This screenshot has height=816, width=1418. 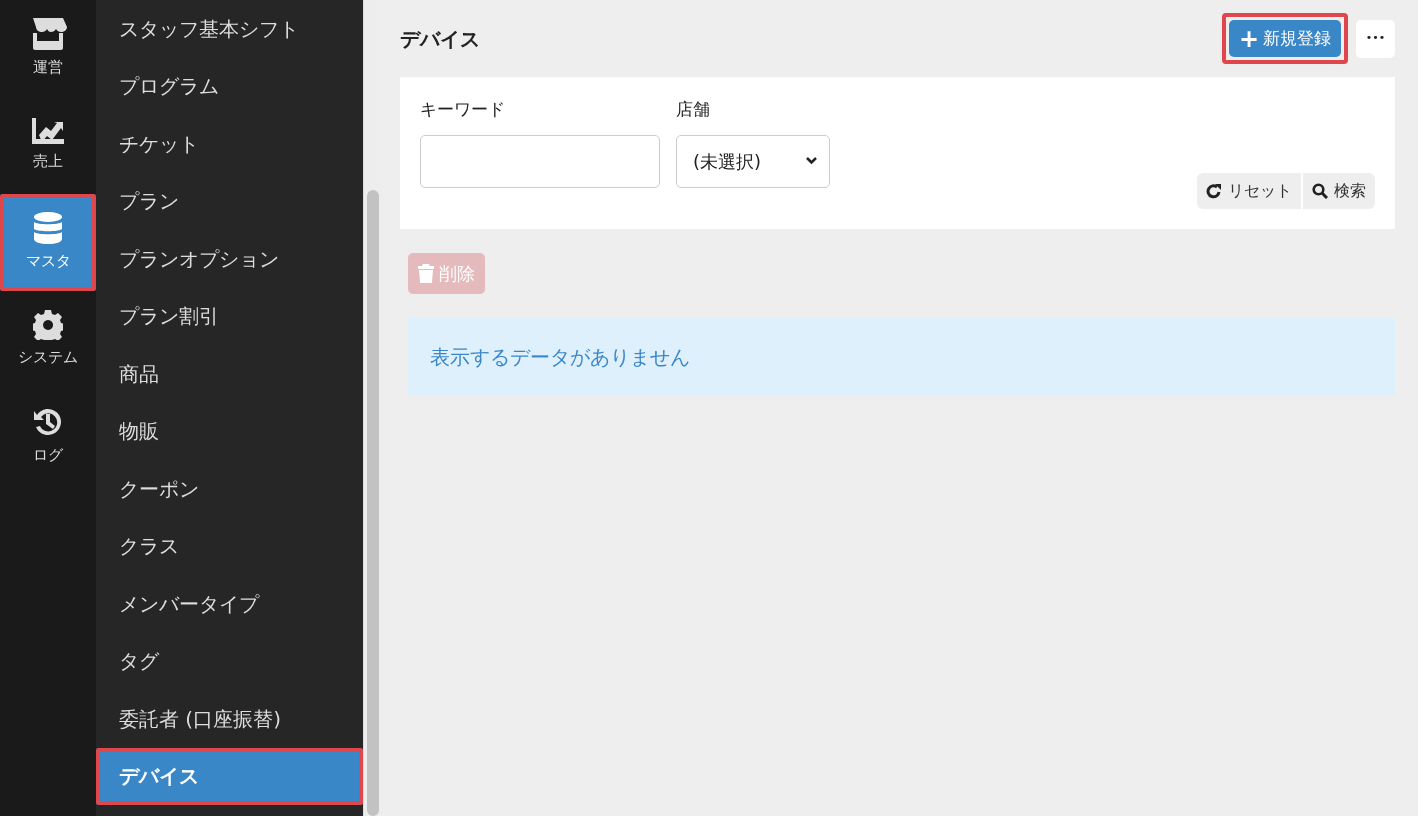 What do you see at coordinates (48, 358) in the screenshot?
I see `nav-label: システム` at bounding box center [48, 358].